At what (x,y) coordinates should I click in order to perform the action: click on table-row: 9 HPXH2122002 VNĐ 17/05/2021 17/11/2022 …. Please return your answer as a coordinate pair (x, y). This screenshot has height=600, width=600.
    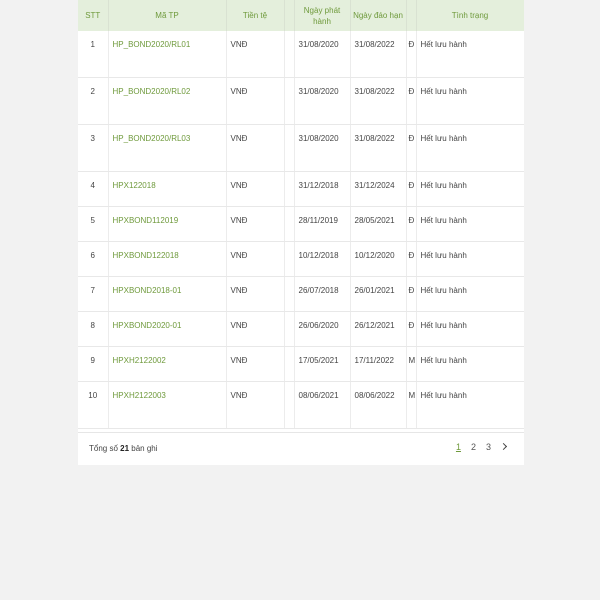
    Looking at the image, I should click on (301, 364).